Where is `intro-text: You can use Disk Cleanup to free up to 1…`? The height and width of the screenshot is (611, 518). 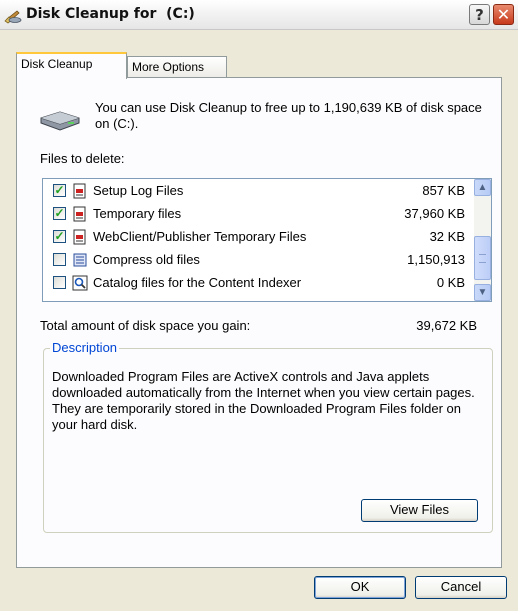 intro-text: You can use Disk Cleanup to free up to 1… is located at coordinates (288, 115).